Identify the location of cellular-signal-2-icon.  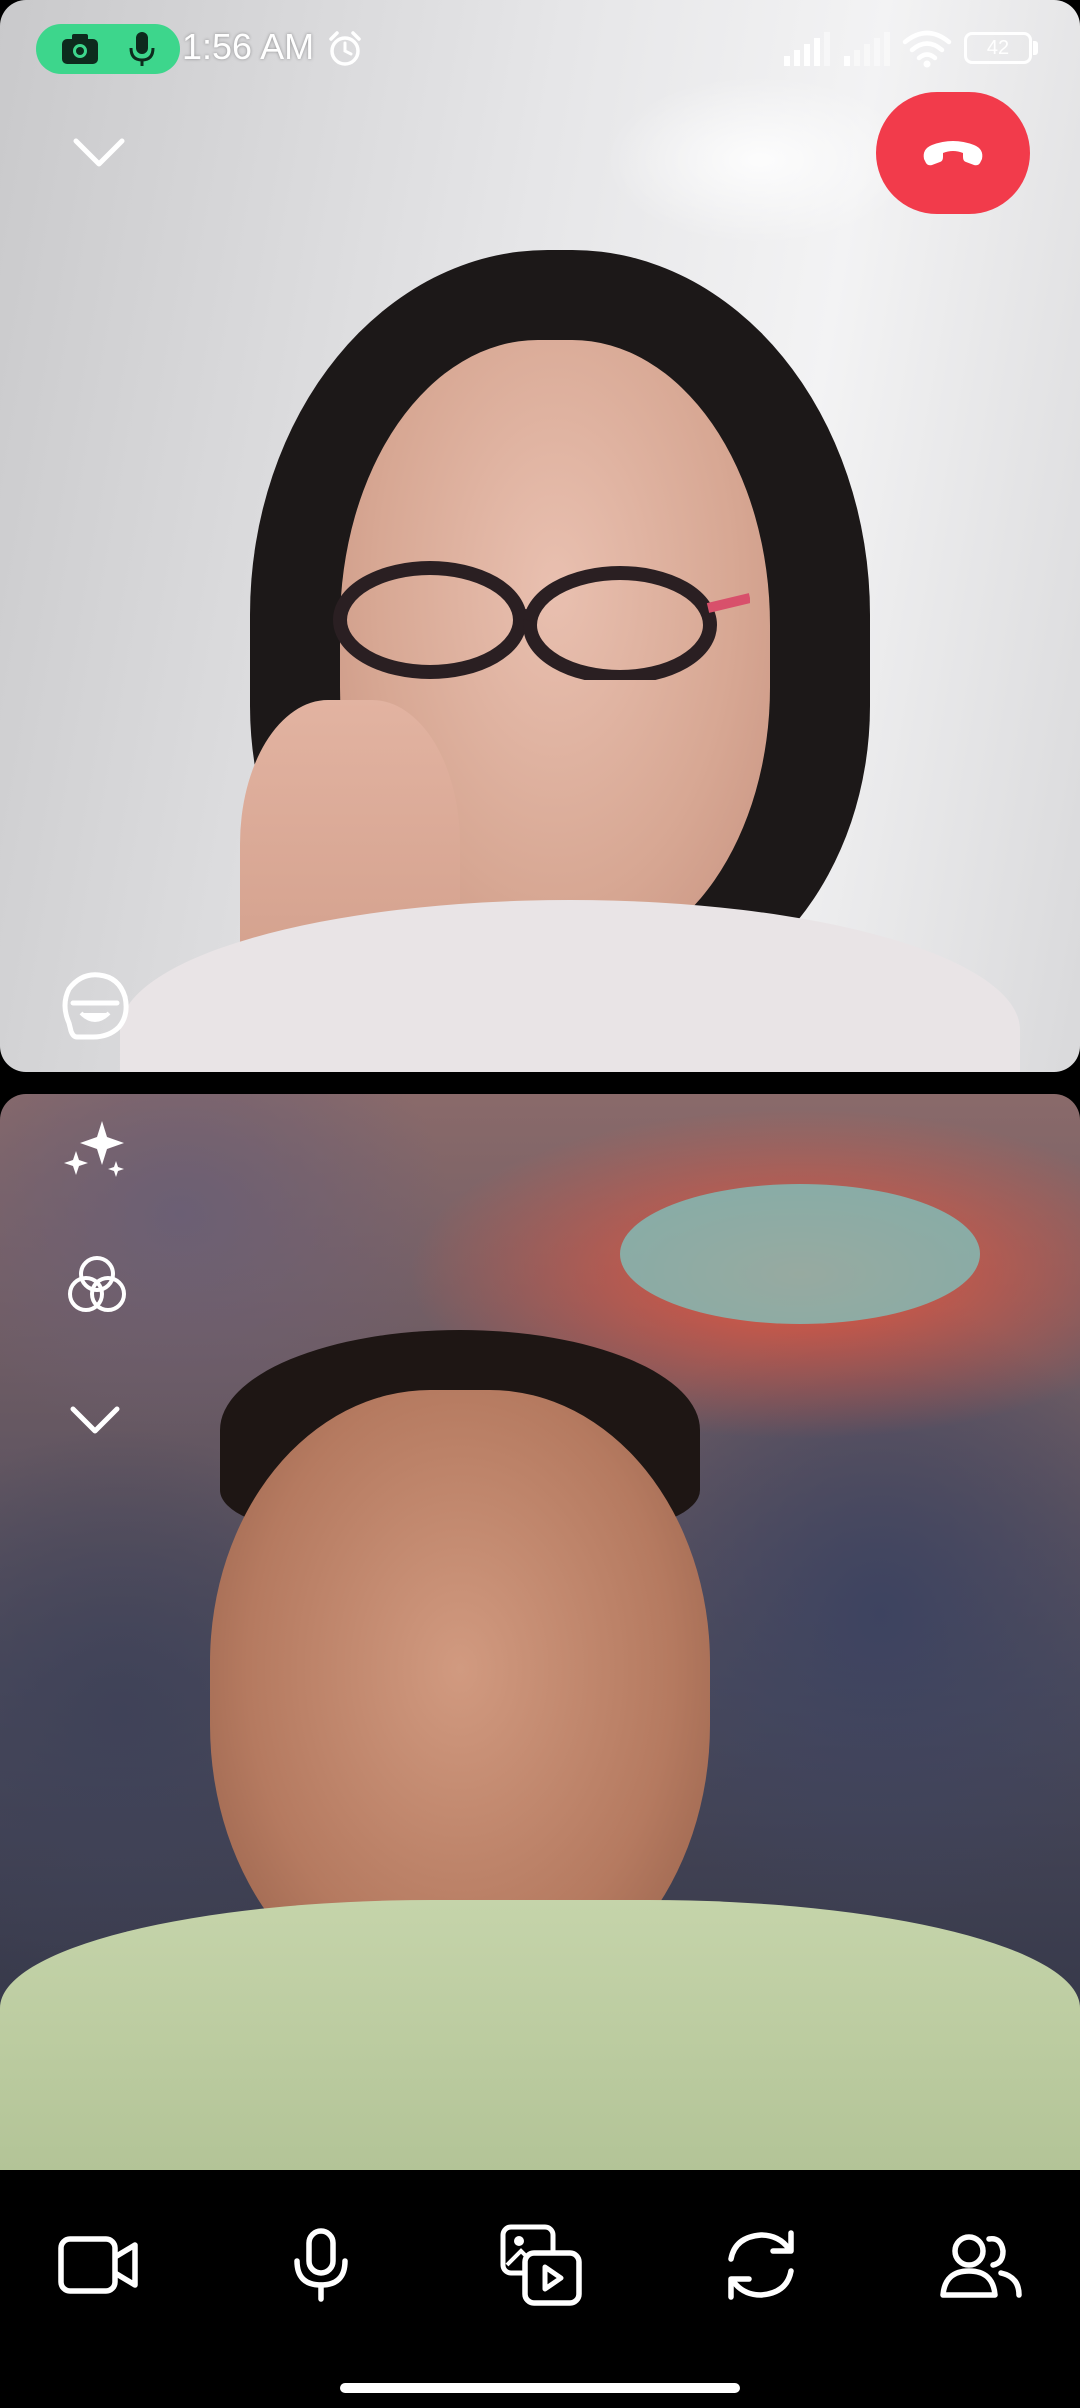
(867, 49).